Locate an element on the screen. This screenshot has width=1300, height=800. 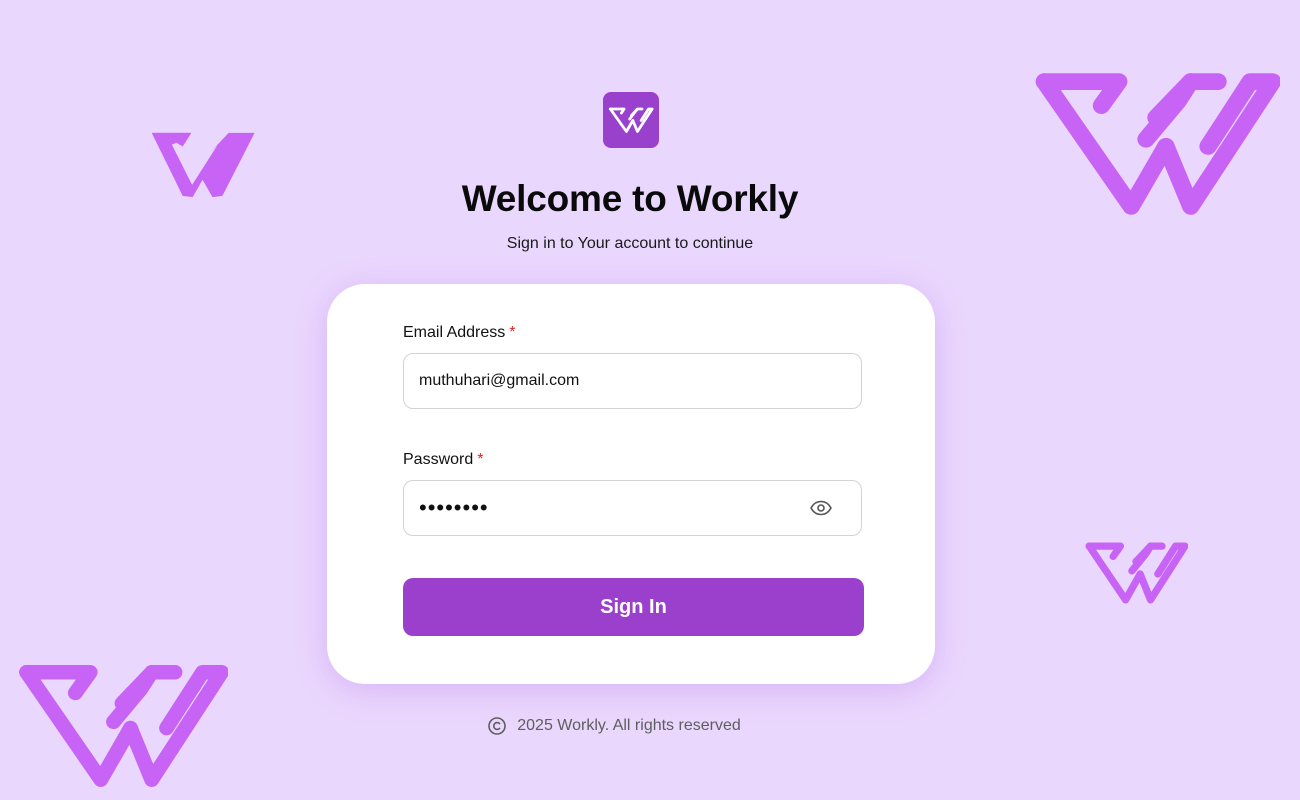
page-title: Welcome to Workly is located at coordinates (630, 198).